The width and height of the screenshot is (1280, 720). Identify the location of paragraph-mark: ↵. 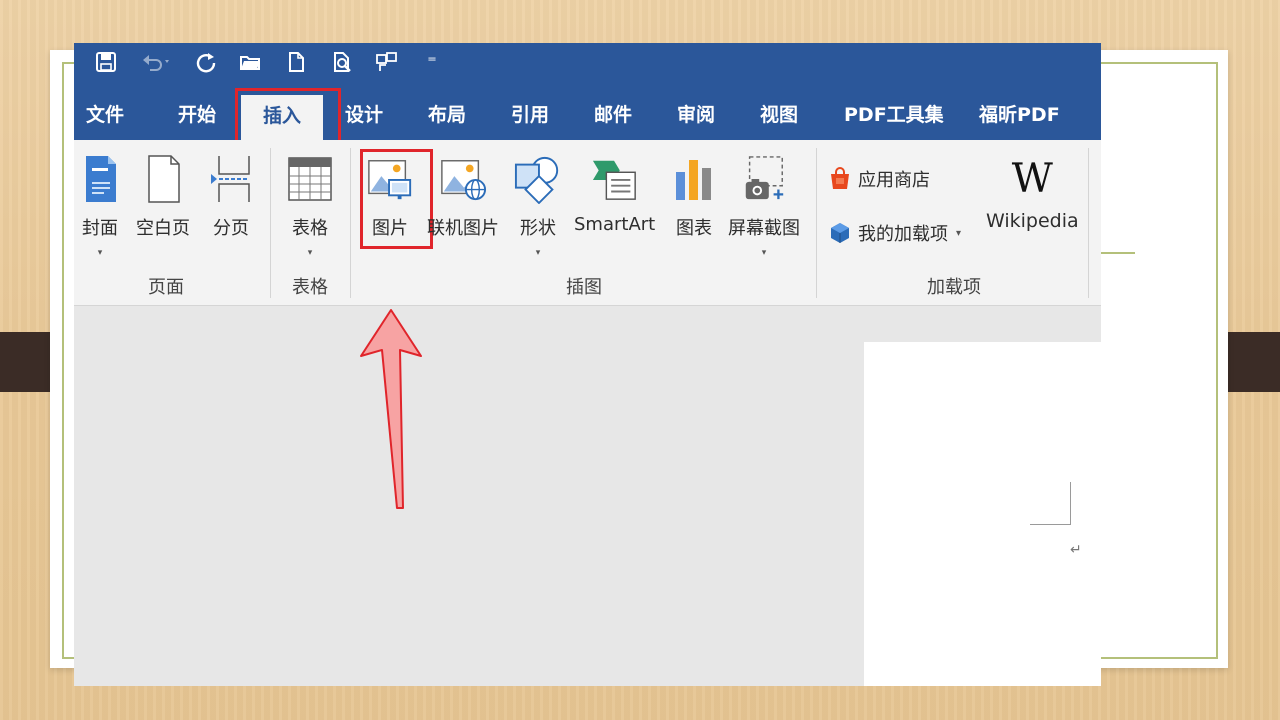
(1076, 550).